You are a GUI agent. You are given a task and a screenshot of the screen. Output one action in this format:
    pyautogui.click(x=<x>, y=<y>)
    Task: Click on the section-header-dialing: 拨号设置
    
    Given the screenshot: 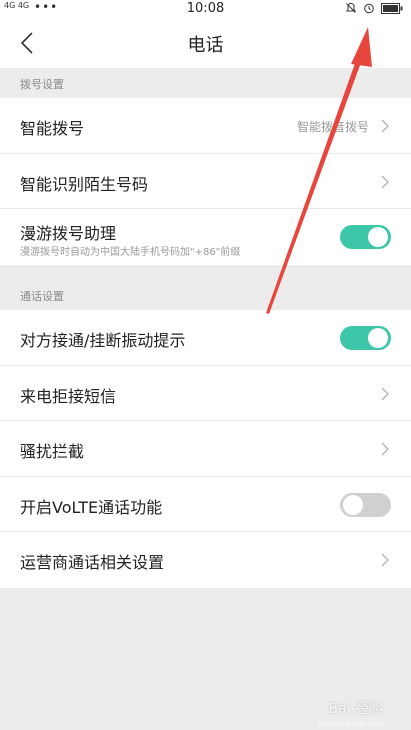 What is the action you would take?
    pyautogui.click(x=205, y=83)
    